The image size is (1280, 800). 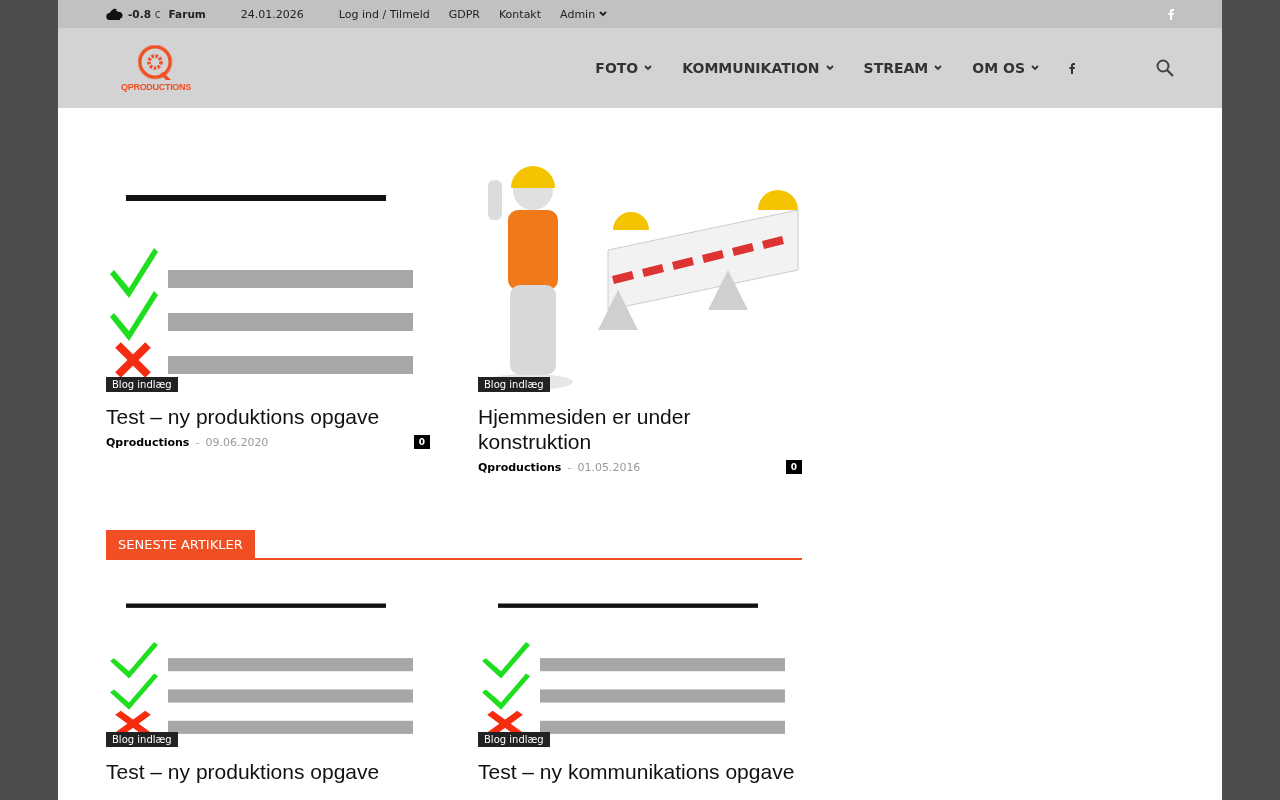 I want to click on post-title: Hjemmesiden er under konstruktion, so click(x=640, y=429).